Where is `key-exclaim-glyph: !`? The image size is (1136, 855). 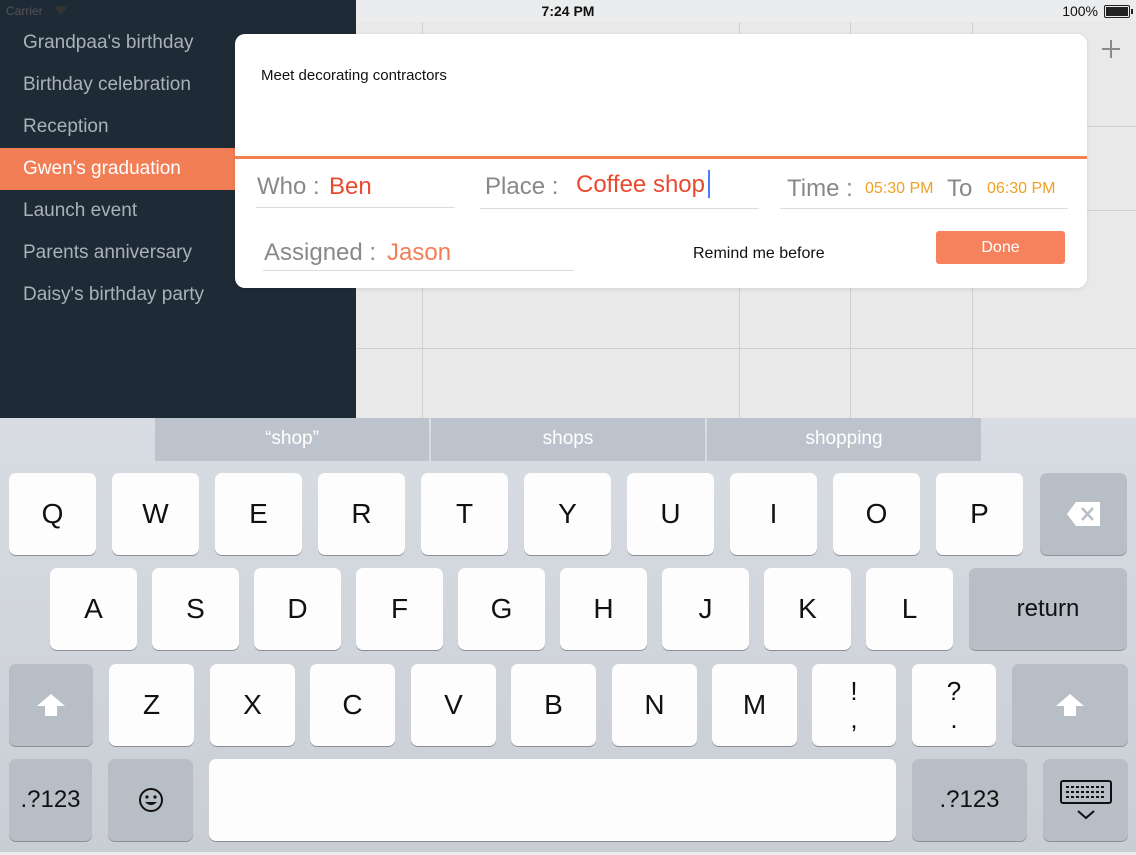 key-exclaim-glyph: ! is located at coordinates (854, 691).